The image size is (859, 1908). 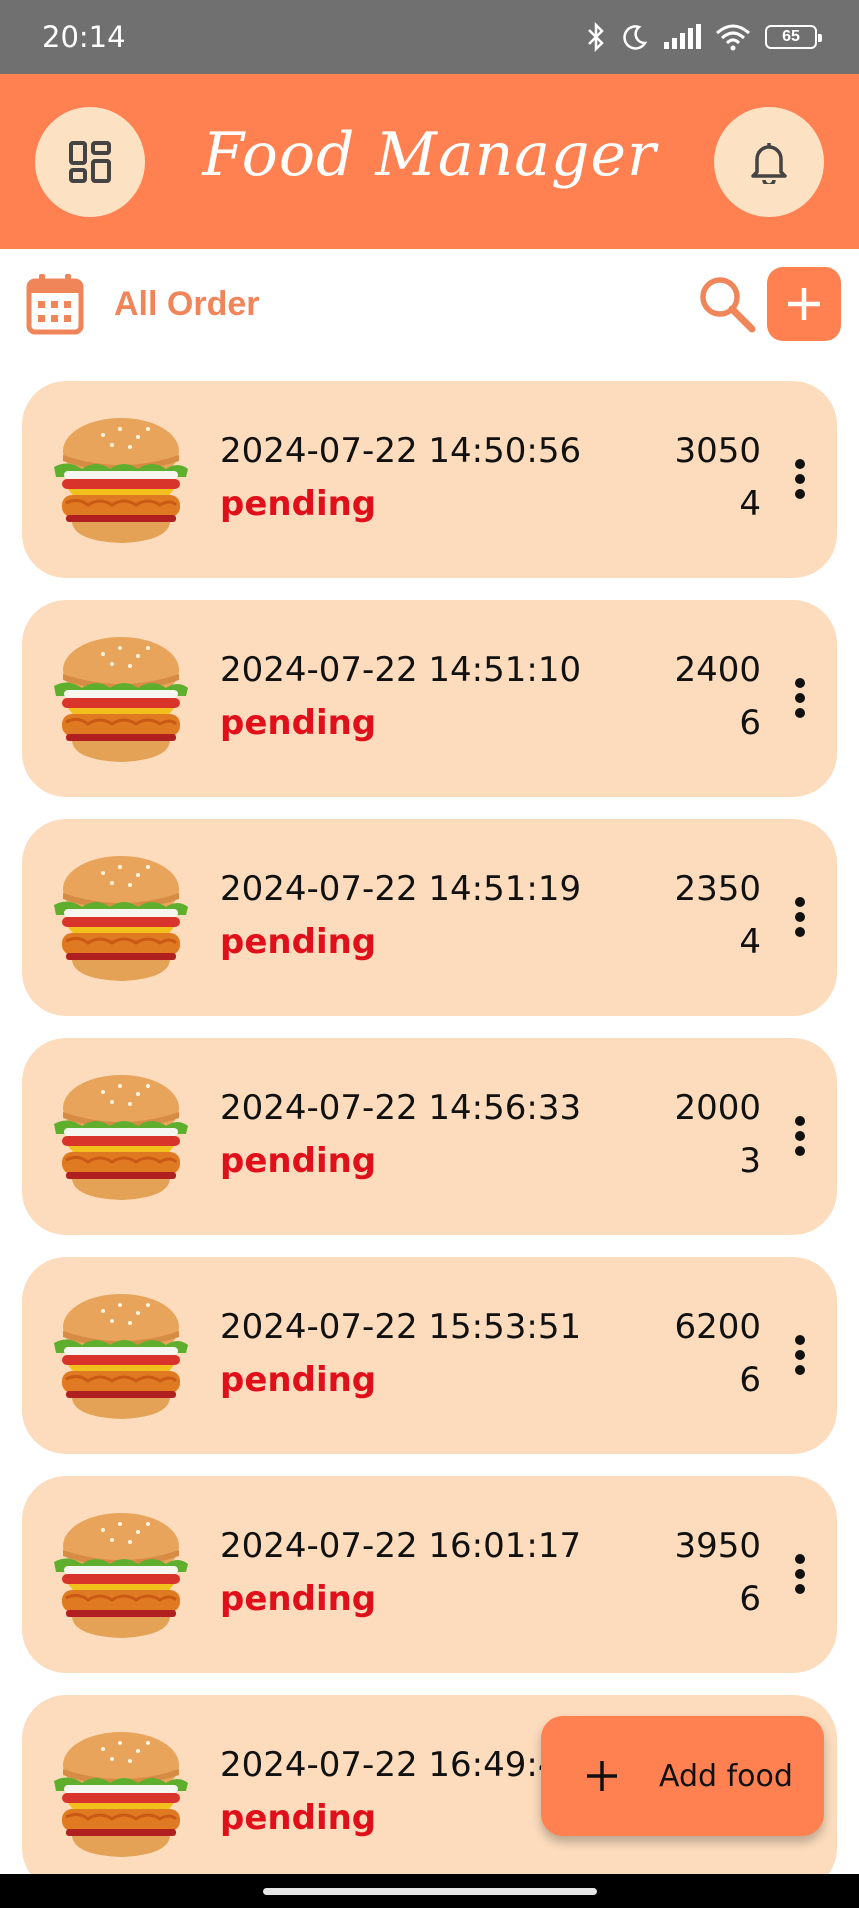 I want to click on wifi-icon, so click(x=733, y=37).